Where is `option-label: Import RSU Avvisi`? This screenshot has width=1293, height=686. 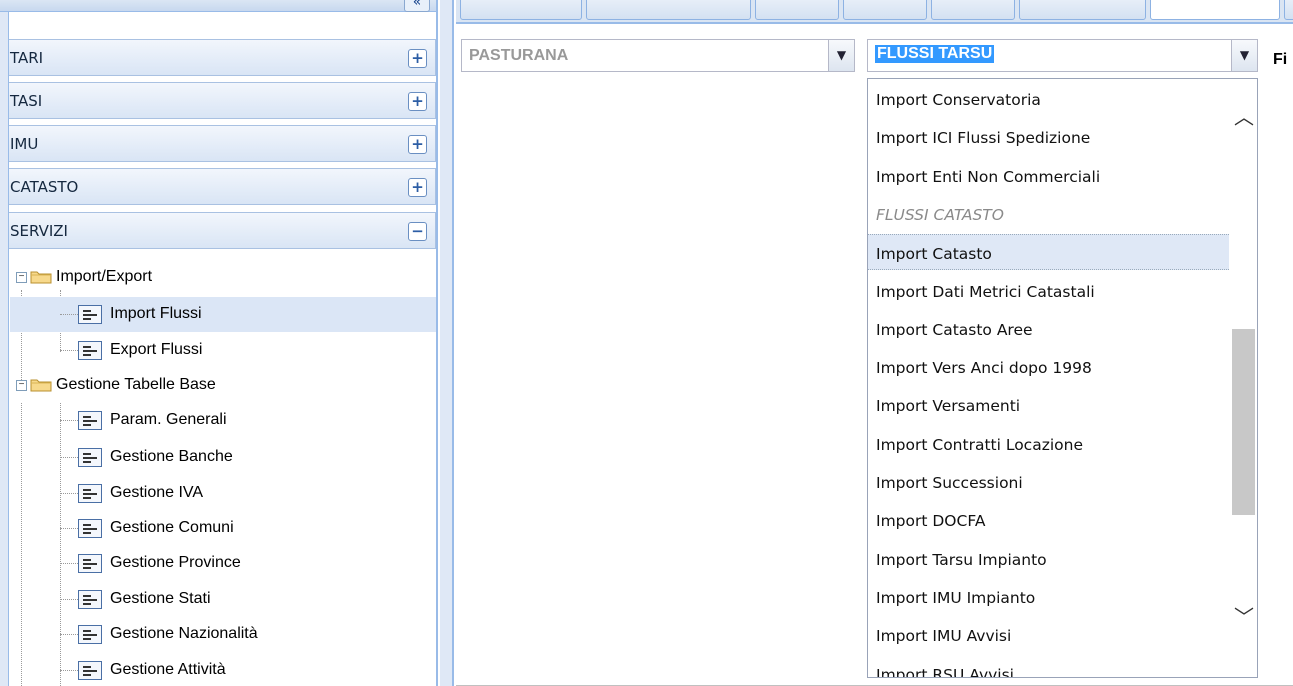 option-label: Import RSU Avvisi is located at coordinates (945, 671).